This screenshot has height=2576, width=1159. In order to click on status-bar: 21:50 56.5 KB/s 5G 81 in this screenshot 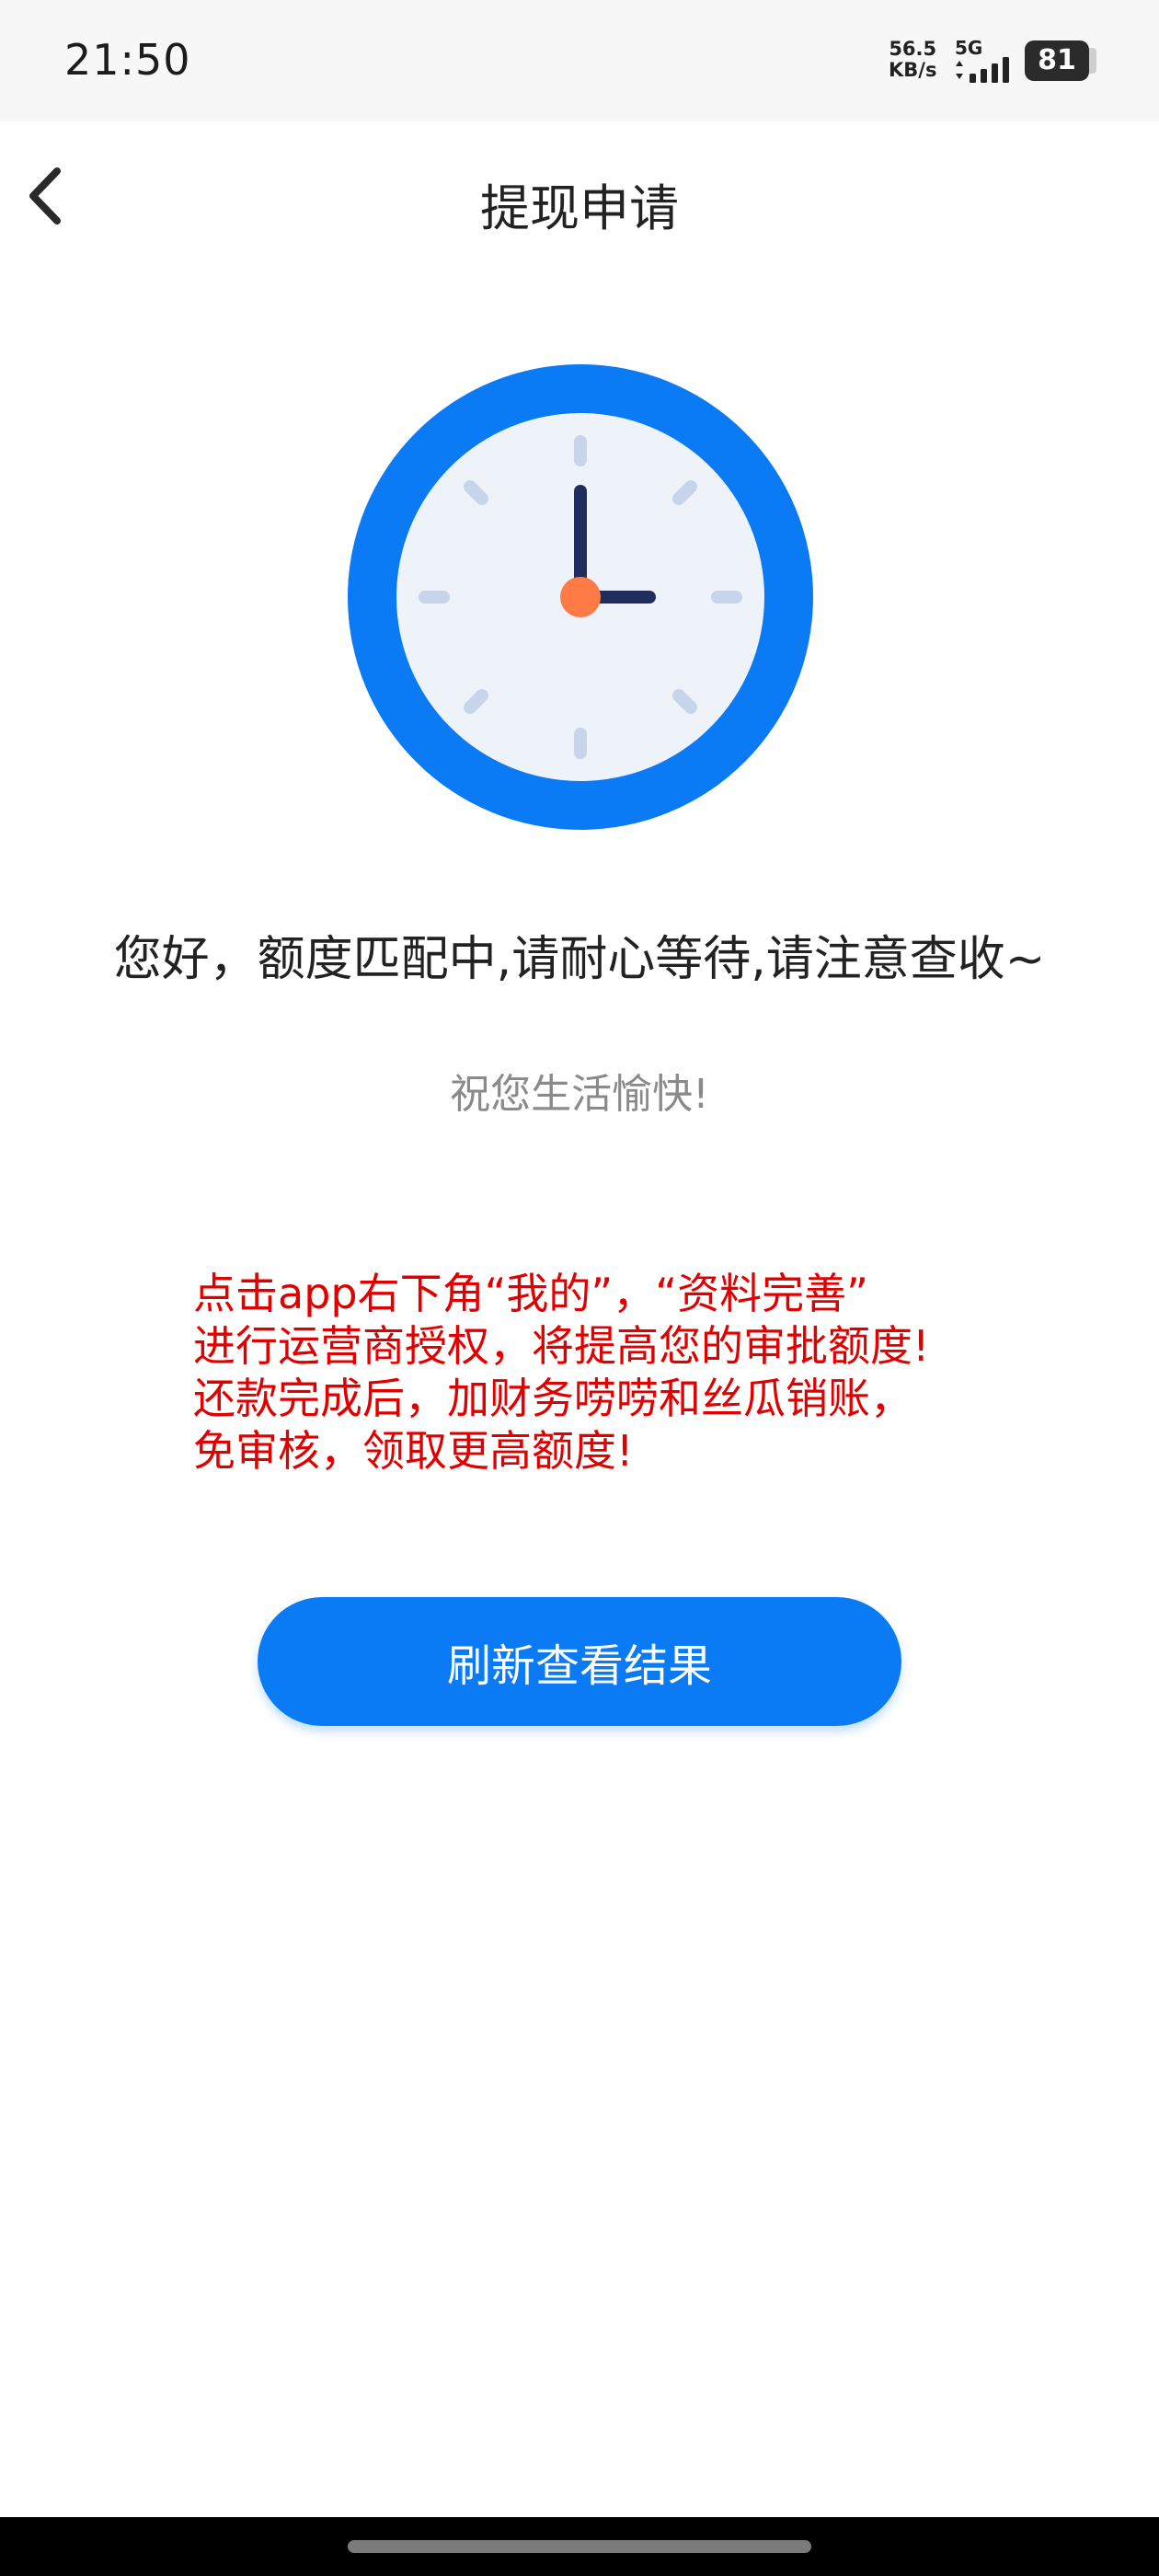, I will do `click(579, 60)`.